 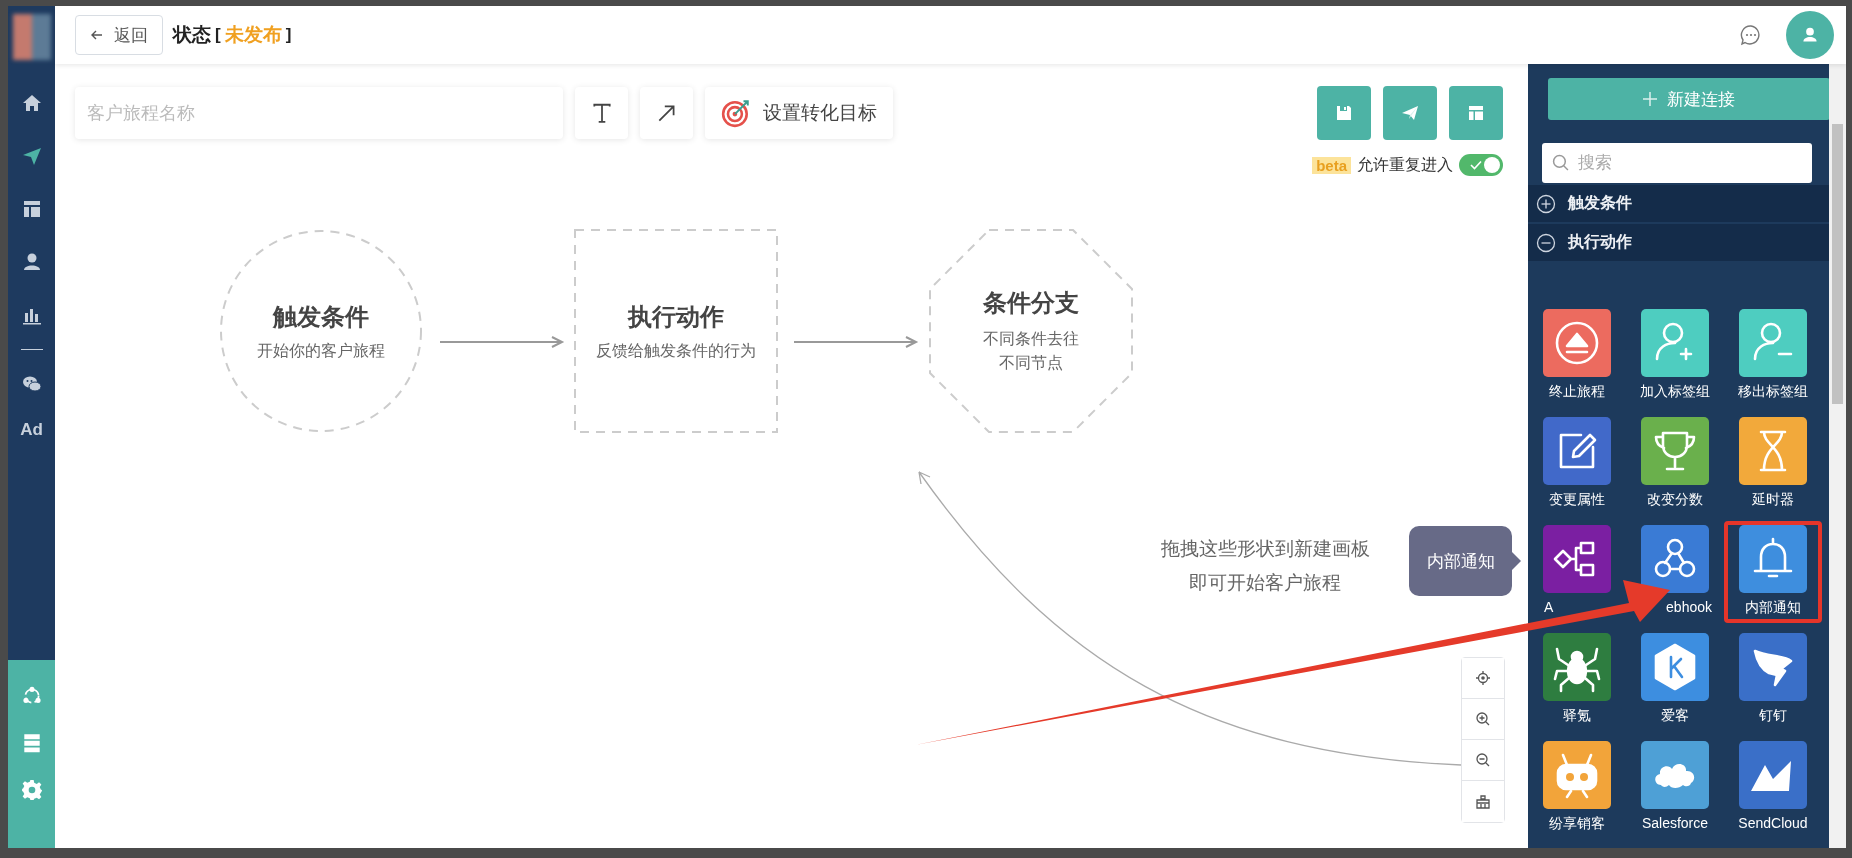 What do you see at coordinates (1483, 719) in the screenshot?
I see `zoom-in-icon` at bounding box center [1483, 719].